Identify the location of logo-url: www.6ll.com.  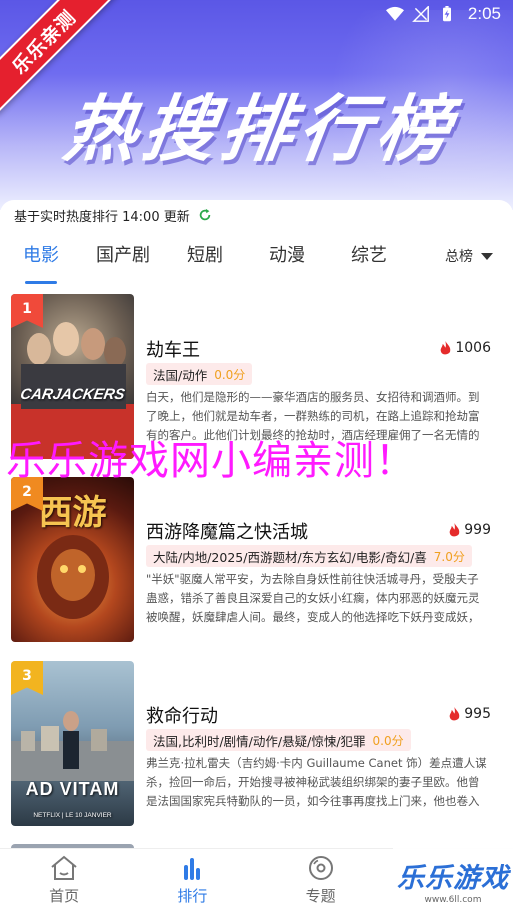
(453, 899).